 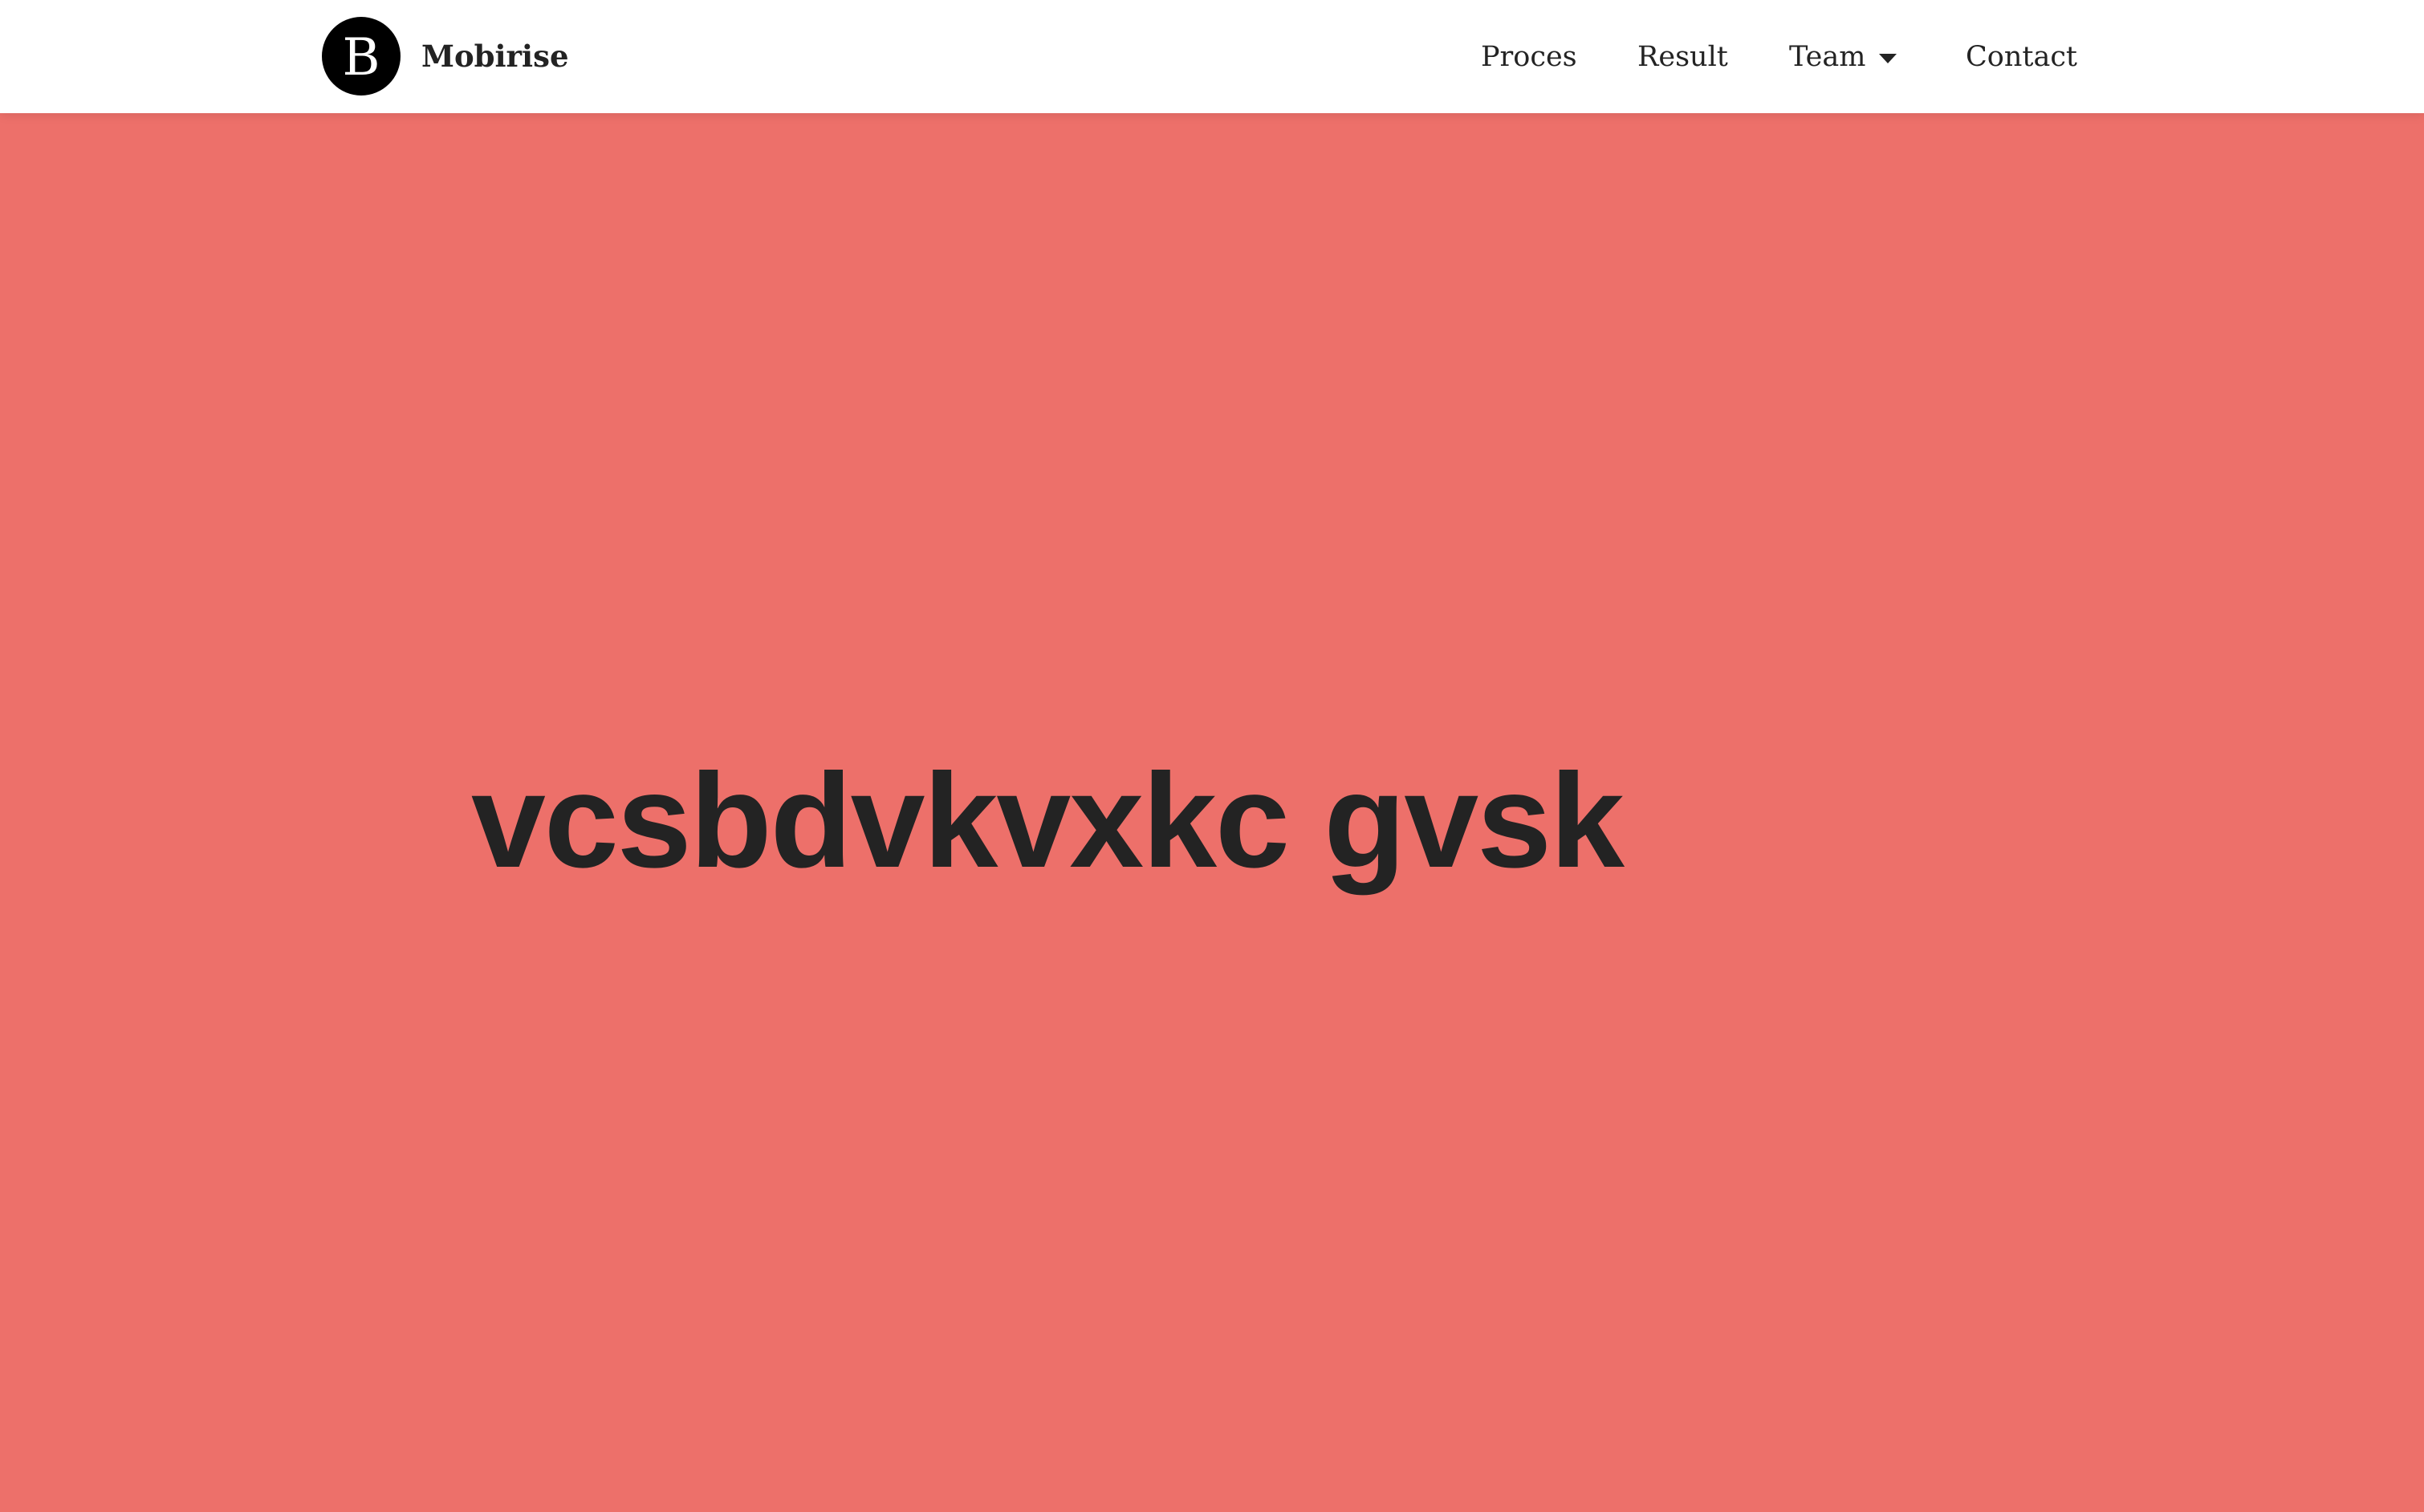 I want to click on nav-link-result: Result, so click(x=1682, y=56).